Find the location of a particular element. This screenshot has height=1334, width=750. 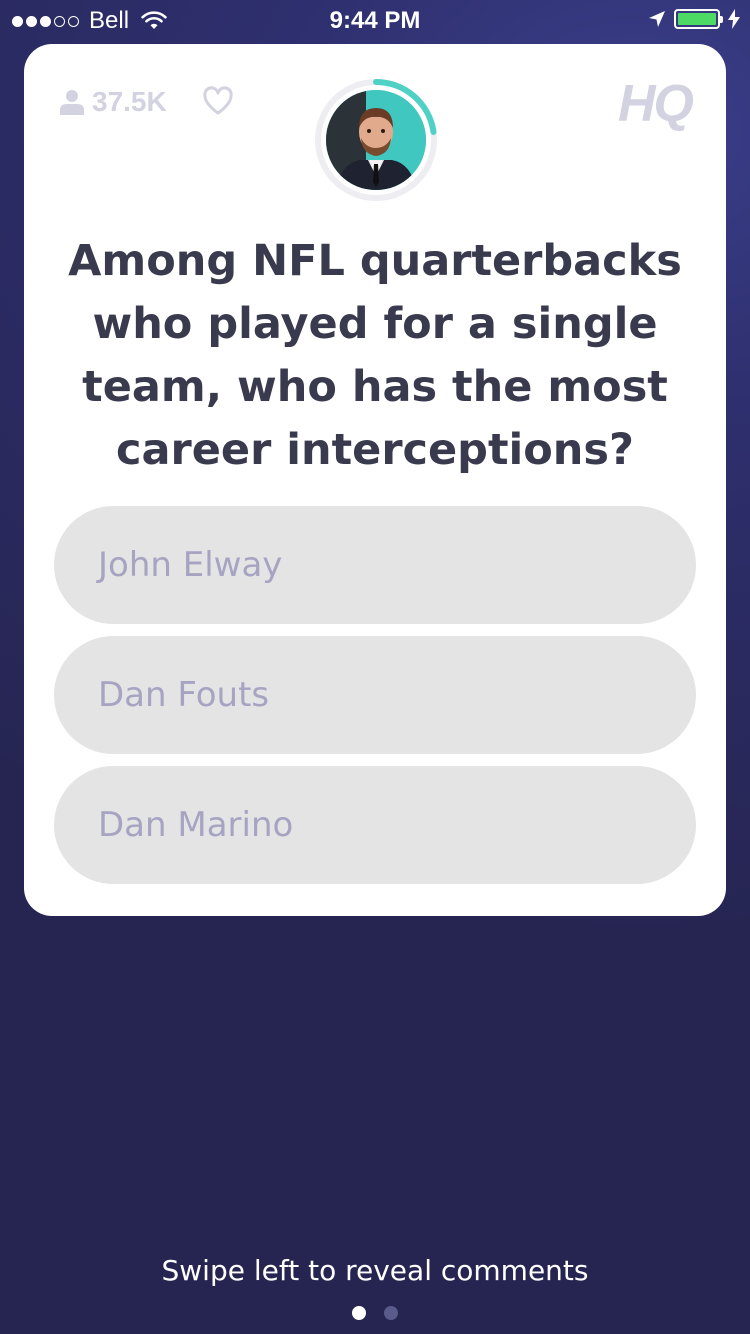

page-indicator is located at coordinates (375, 1313).